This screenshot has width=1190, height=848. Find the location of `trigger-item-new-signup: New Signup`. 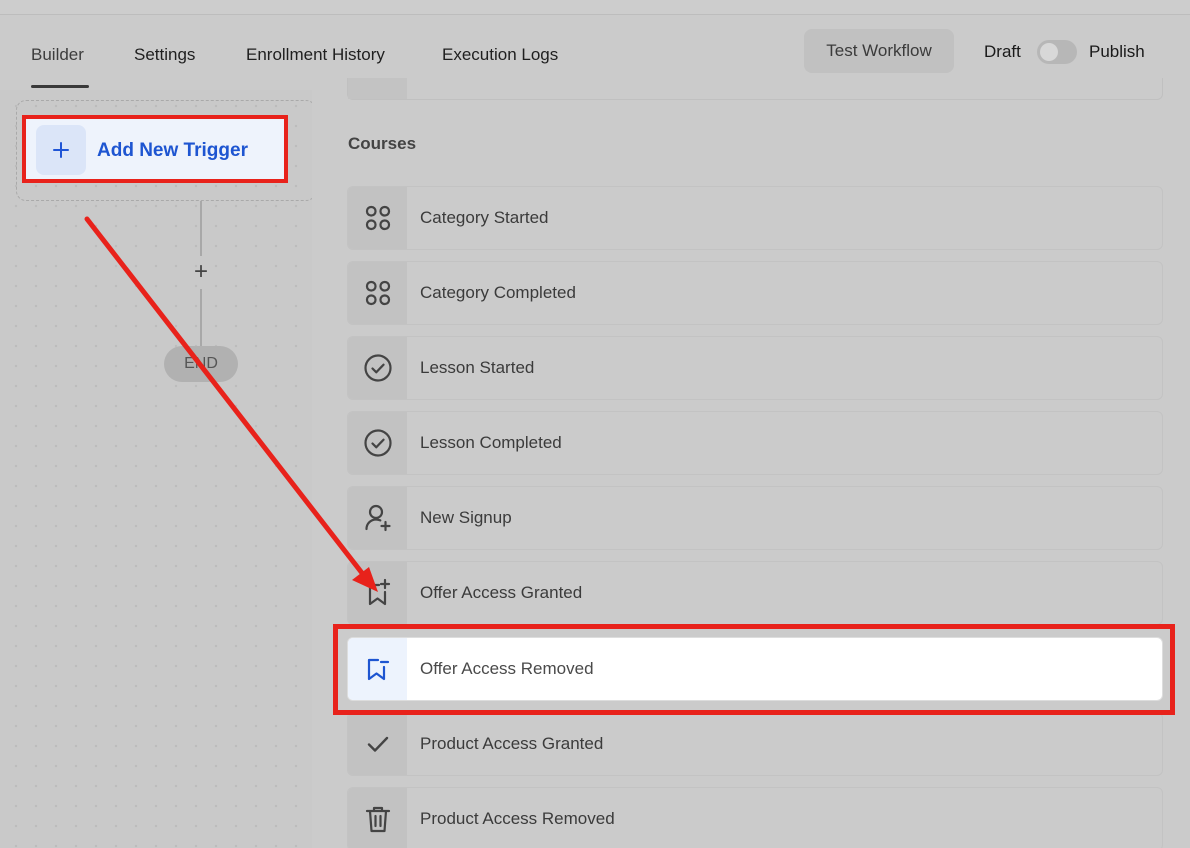

trigger-item-new-signup: New Signup is located at coordinates (755, 518).